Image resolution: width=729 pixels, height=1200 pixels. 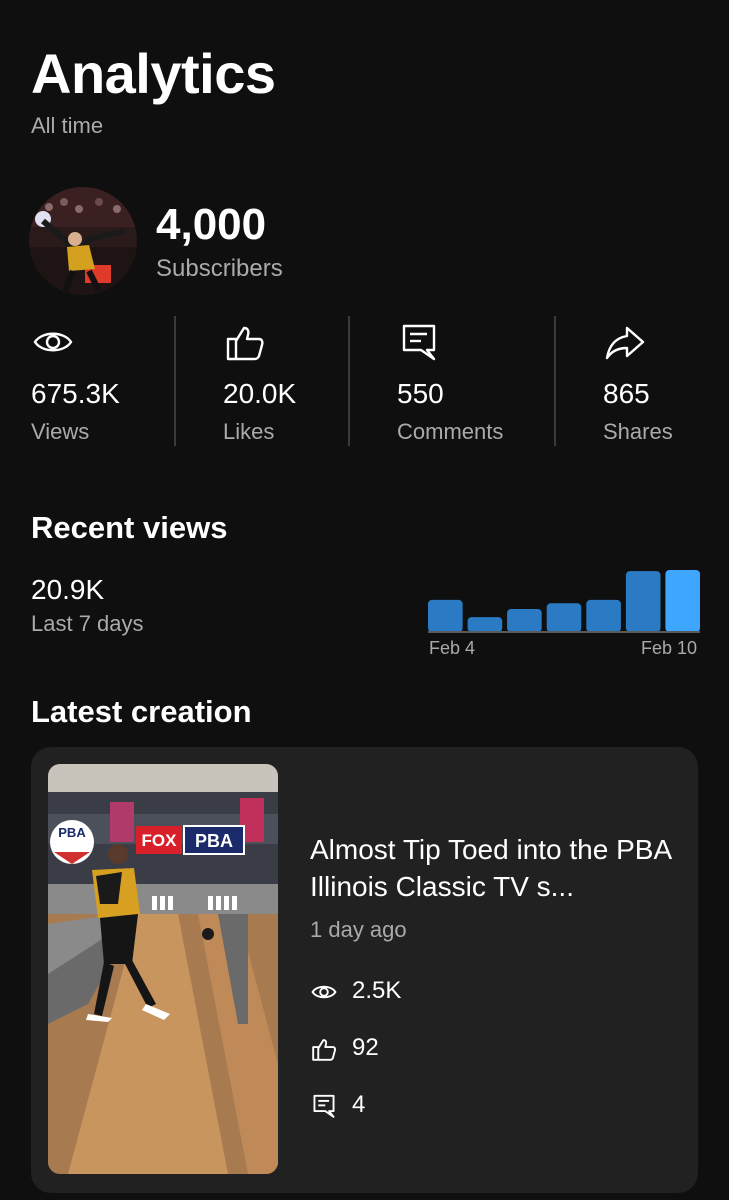 What do you see at coordinates (420, 393) in the screenshot?
I see `stat-value: 550` at bounding box center [420, 393].